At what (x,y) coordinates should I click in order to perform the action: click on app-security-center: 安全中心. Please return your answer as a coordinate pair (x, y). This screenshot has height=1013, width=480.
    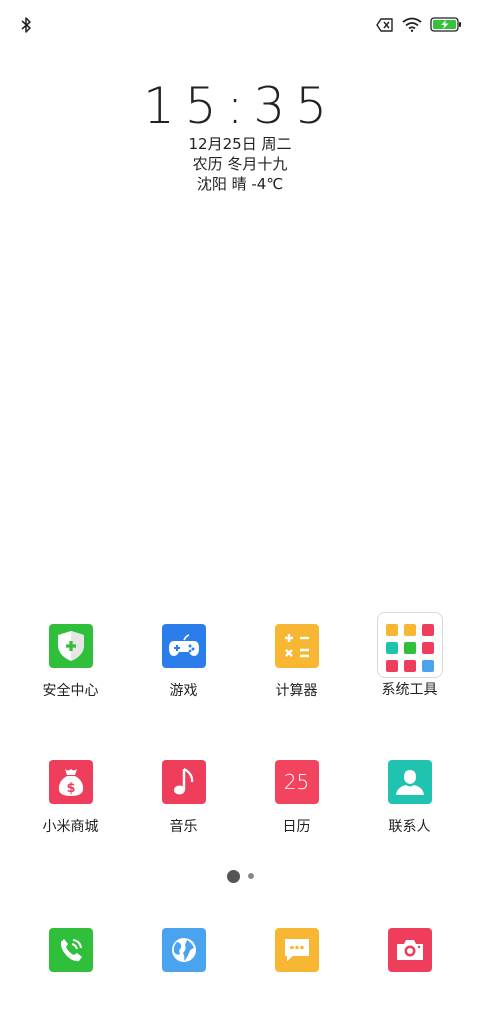
    Looking at the image, I should click on (70, 656).